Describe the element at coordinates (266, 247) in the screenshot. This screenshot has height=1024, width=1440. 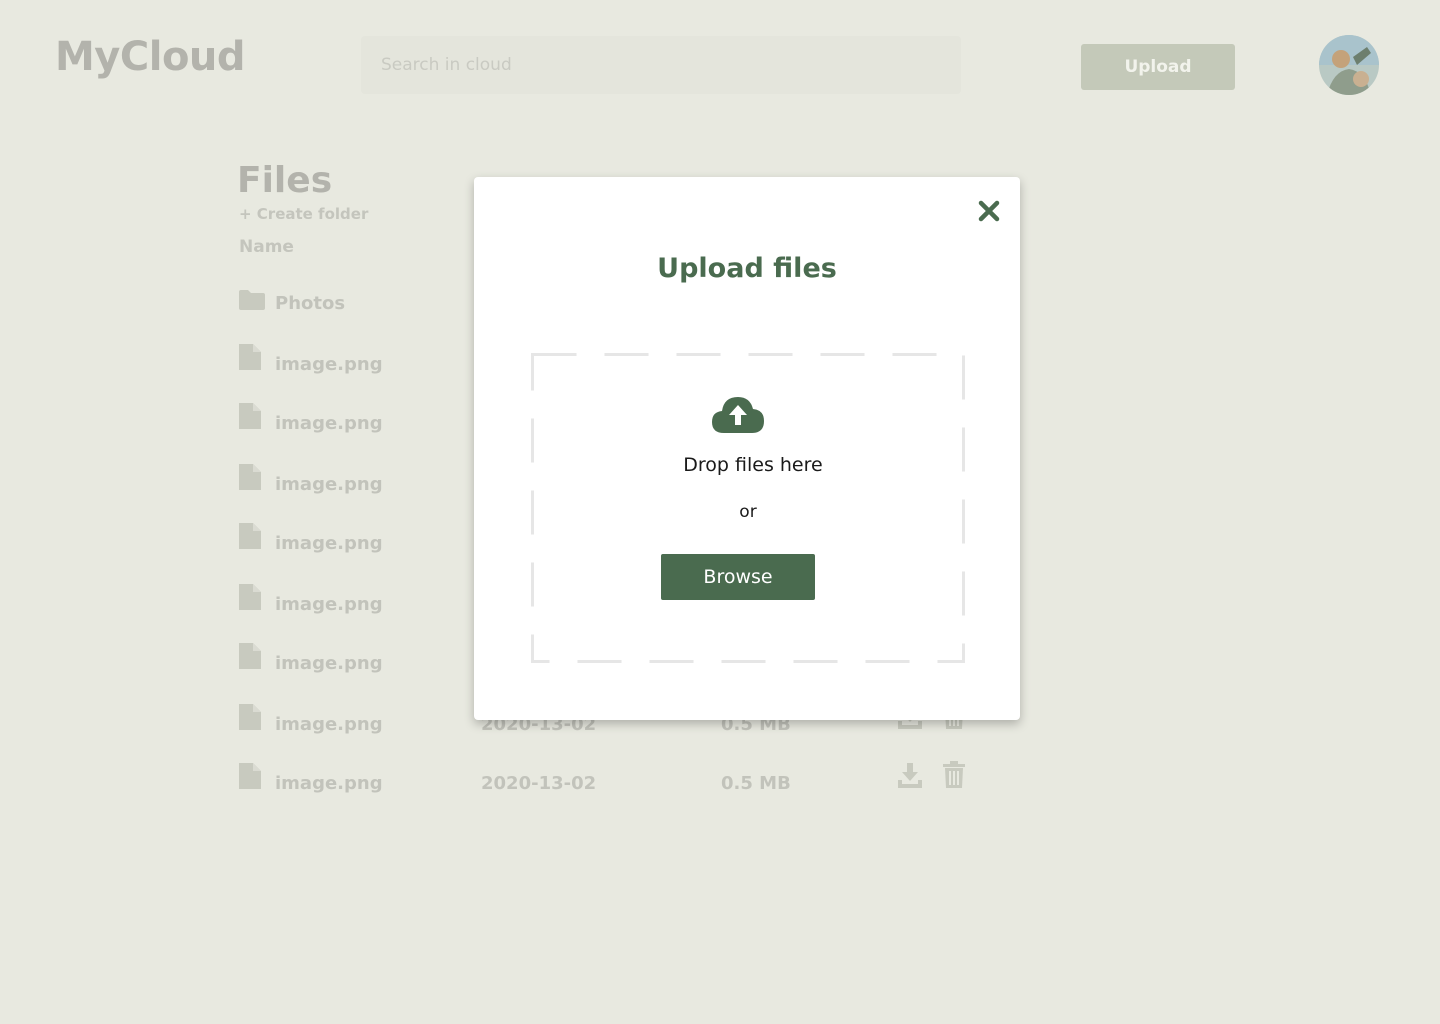
I see `column-header-name: Name` at that location.